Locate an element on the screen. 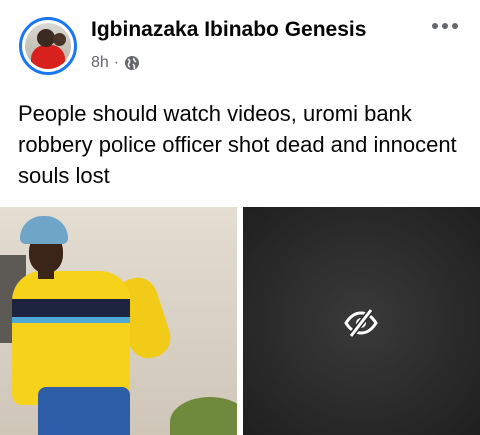 Image resolution: width=480 pixels, height=435 pixels. avatar-photo is located at coordinates (48, 46).